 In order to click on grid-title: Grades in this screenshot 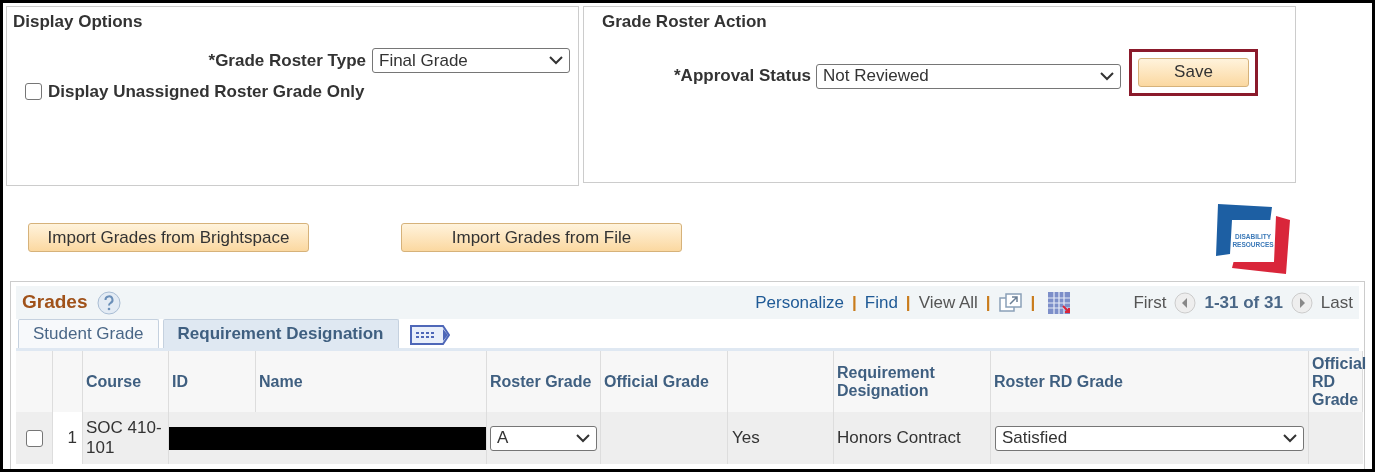, I will do `click(55, 302)`.